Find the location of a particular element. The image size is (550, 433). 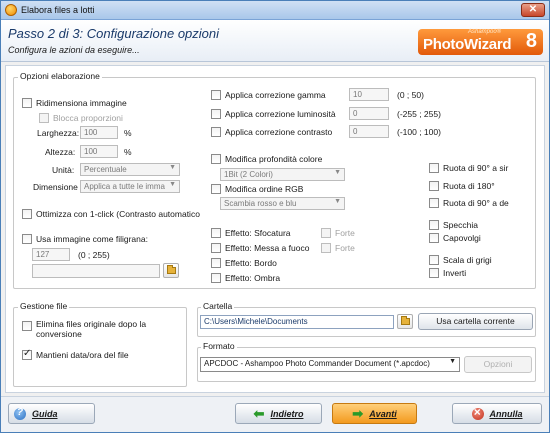

resize-checkbox-row: Ridimensiona immagine is located at coordinates (74, 103).